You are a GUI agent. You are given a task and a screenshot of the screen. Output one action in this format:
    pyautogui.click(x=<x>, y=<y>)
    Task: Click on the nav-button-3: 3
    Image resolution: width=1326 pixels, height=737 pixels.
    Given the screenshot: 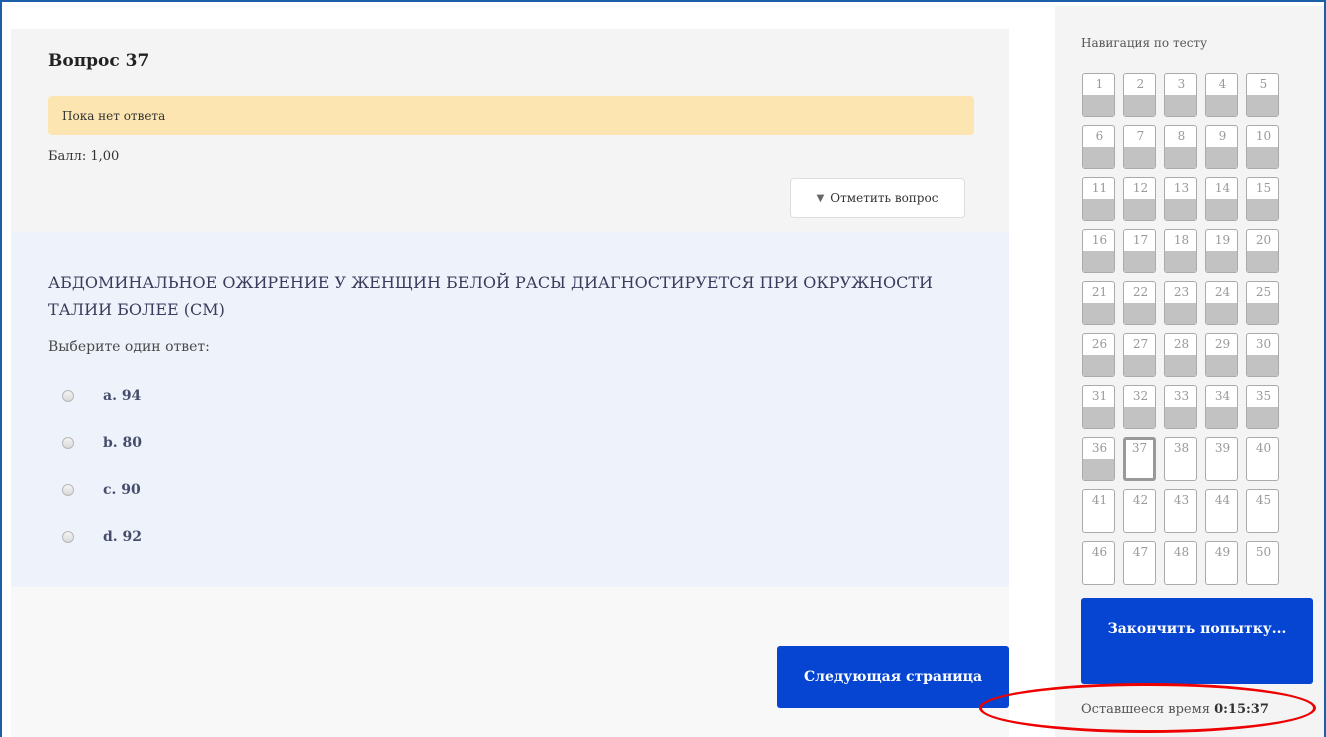 What is the action you would take?
    pyautogui.click(x=1180, y=95)
    